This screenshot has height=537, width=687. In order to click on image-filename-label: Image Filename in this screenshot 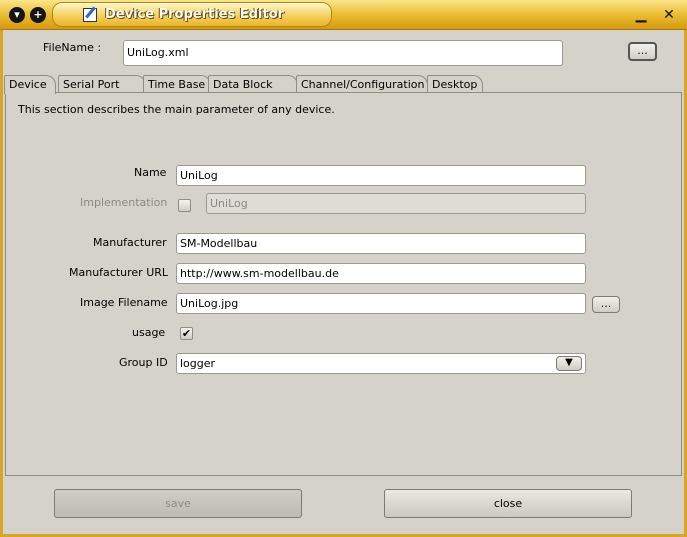, I will do `click(124, 302)`.